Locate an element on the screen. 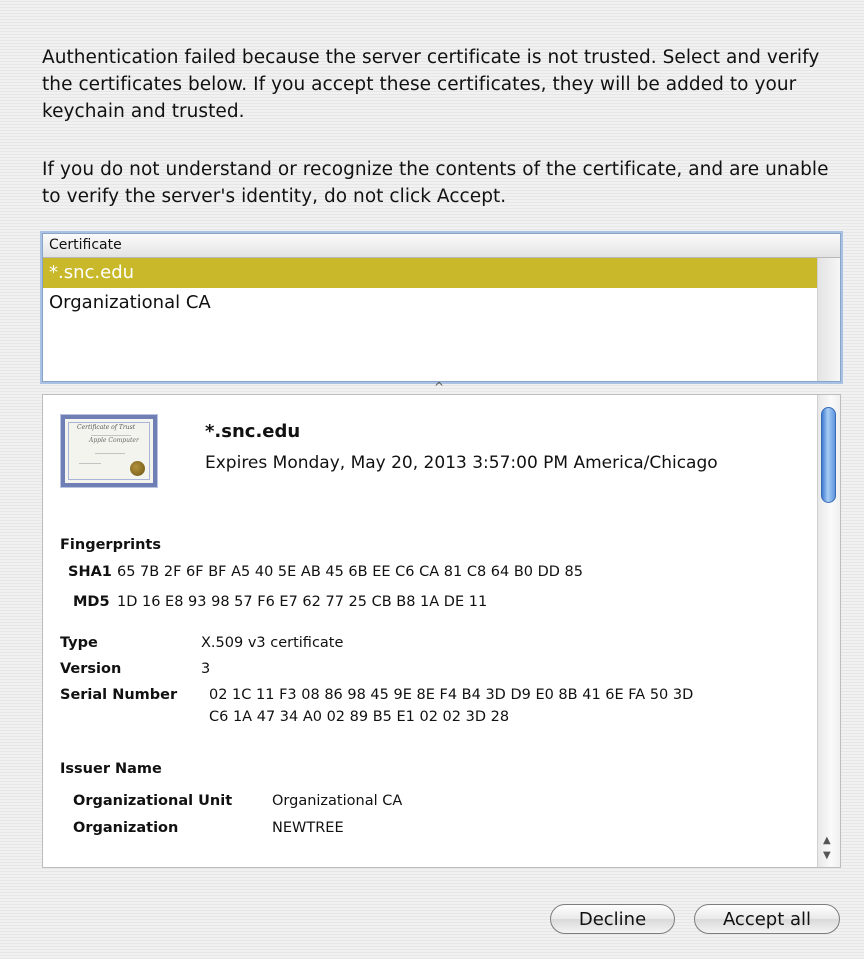  certificate-icon: Certificate of Trust Apple Computer is located at coordinates (109, 451).